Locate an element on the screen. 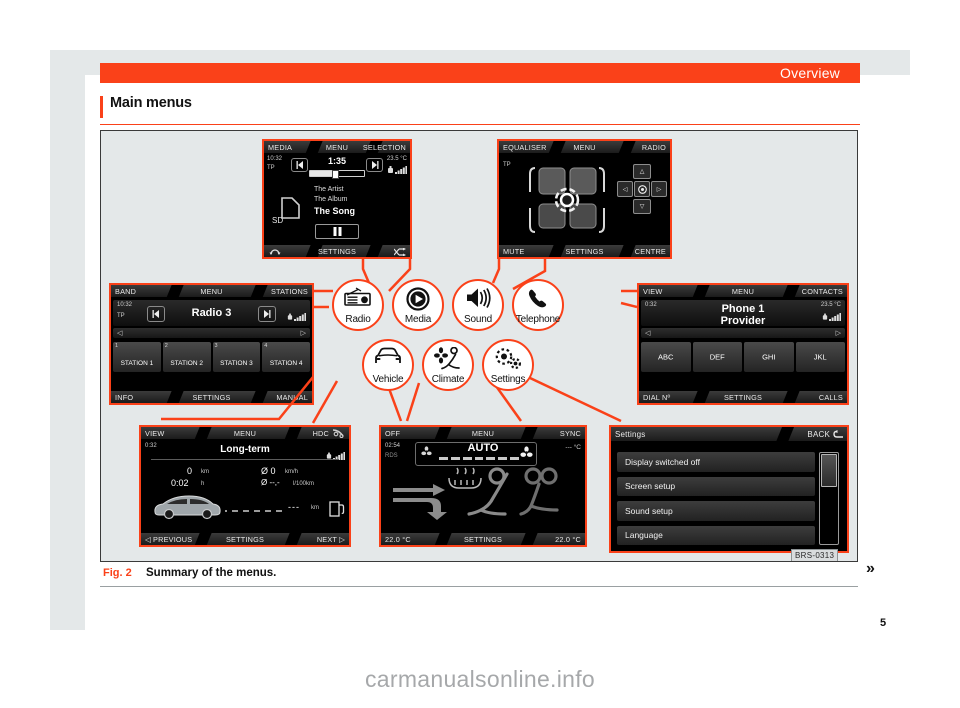  continuation-chevron: » is located at coordinates (870, 568).